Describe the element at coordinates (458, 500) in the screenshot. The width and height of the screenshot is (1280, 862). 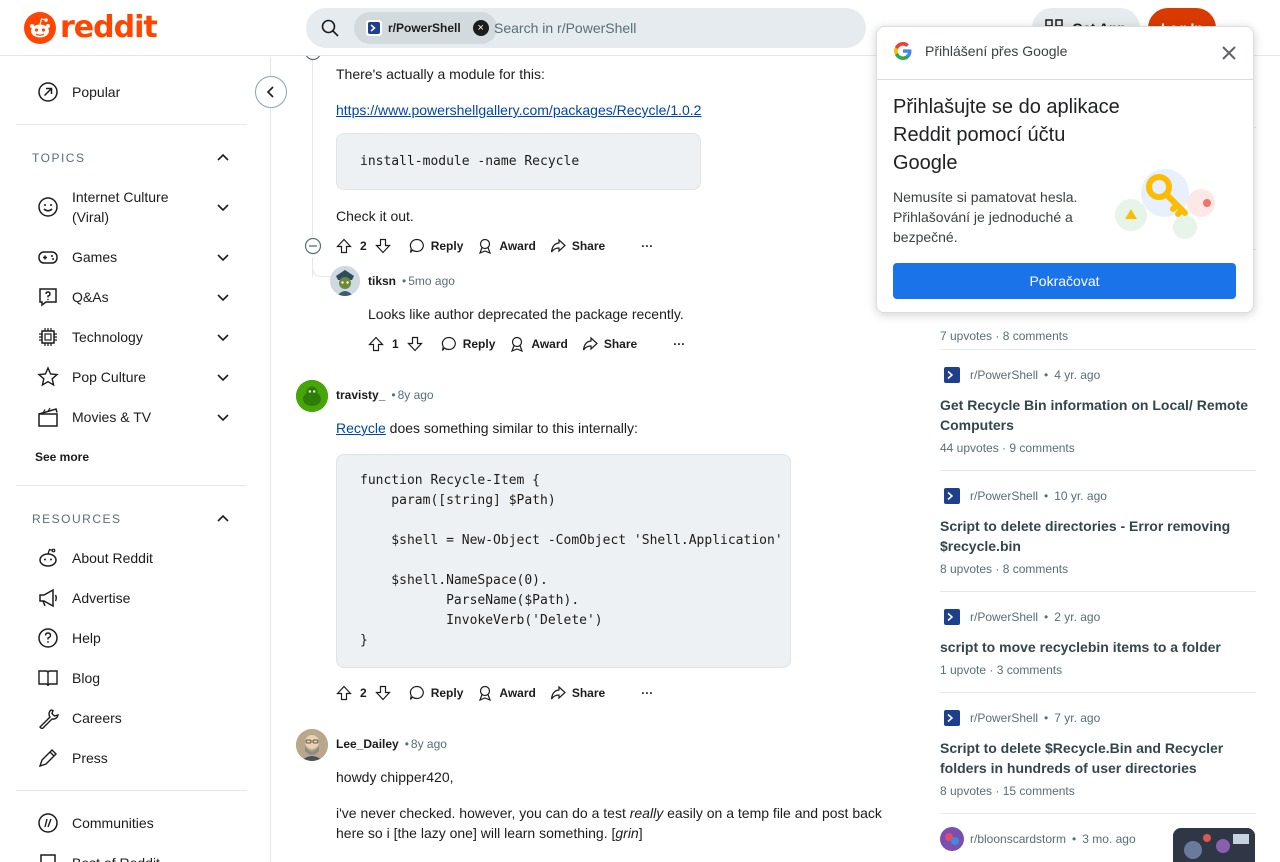
I see `code-line: param([string] $Path)` at that location.